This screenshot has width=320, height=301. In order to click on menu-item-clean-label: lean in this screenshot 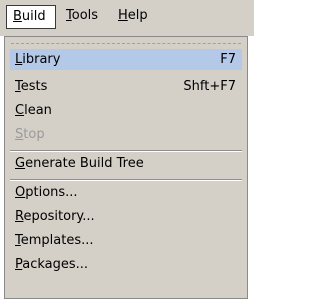, I will do `click(38, 110)`.